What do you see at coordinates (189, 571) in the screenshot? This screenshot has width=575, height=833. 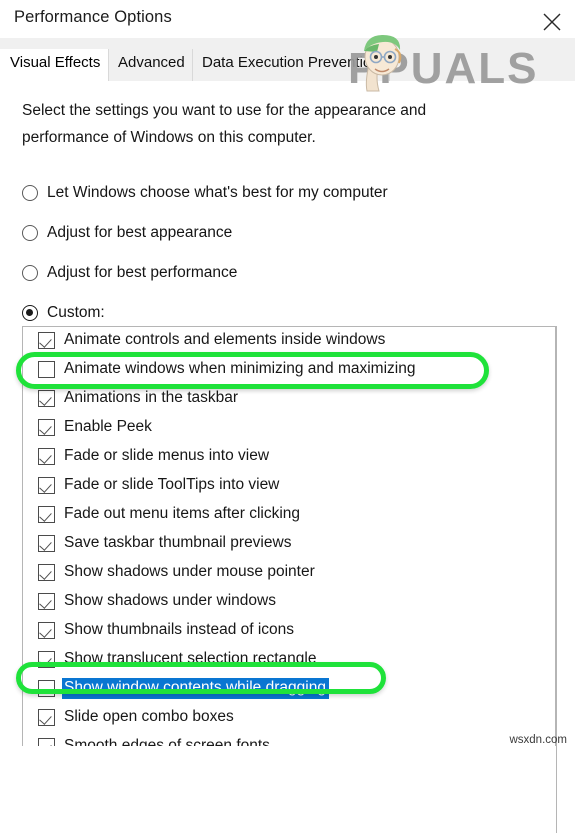 I see `effects-list-row-label: Show shadows under mouse pointer` at bounding box center [189, 571].